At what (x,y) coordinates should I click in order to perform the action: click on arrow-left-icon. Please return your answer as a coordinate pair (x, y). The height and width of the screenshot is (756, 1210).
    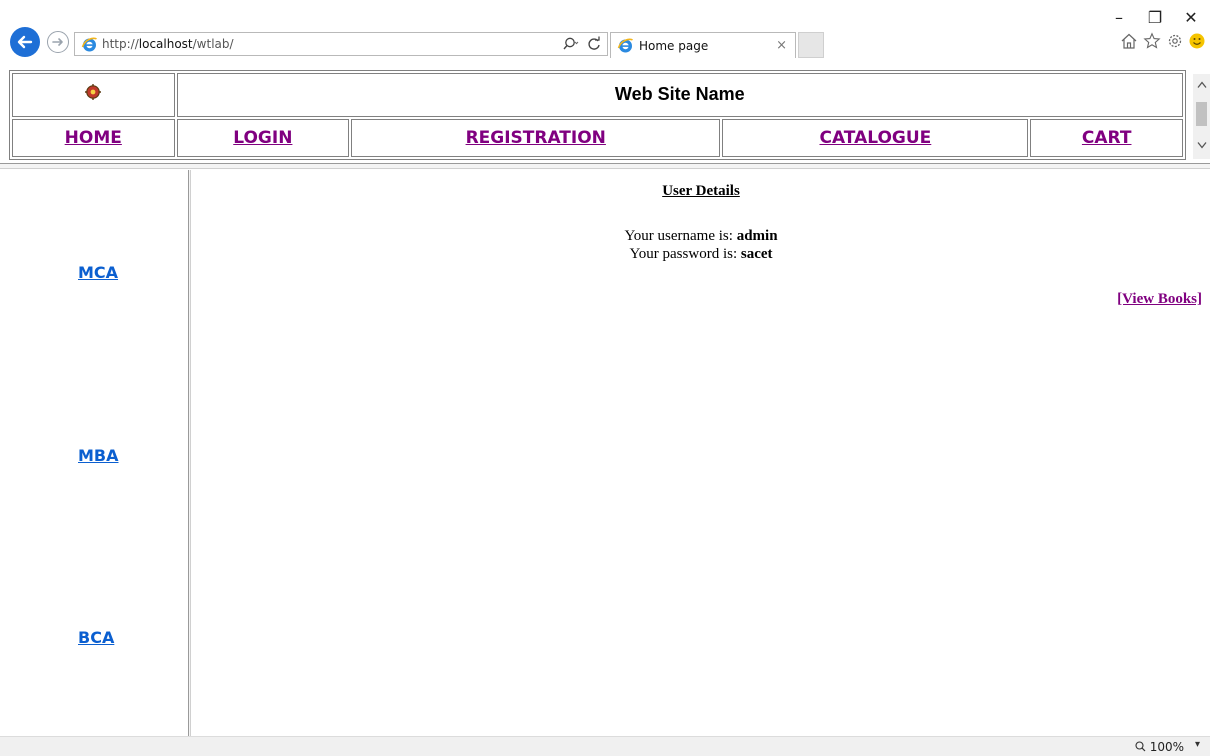
    Looking at the image, I should click on (25, 42).